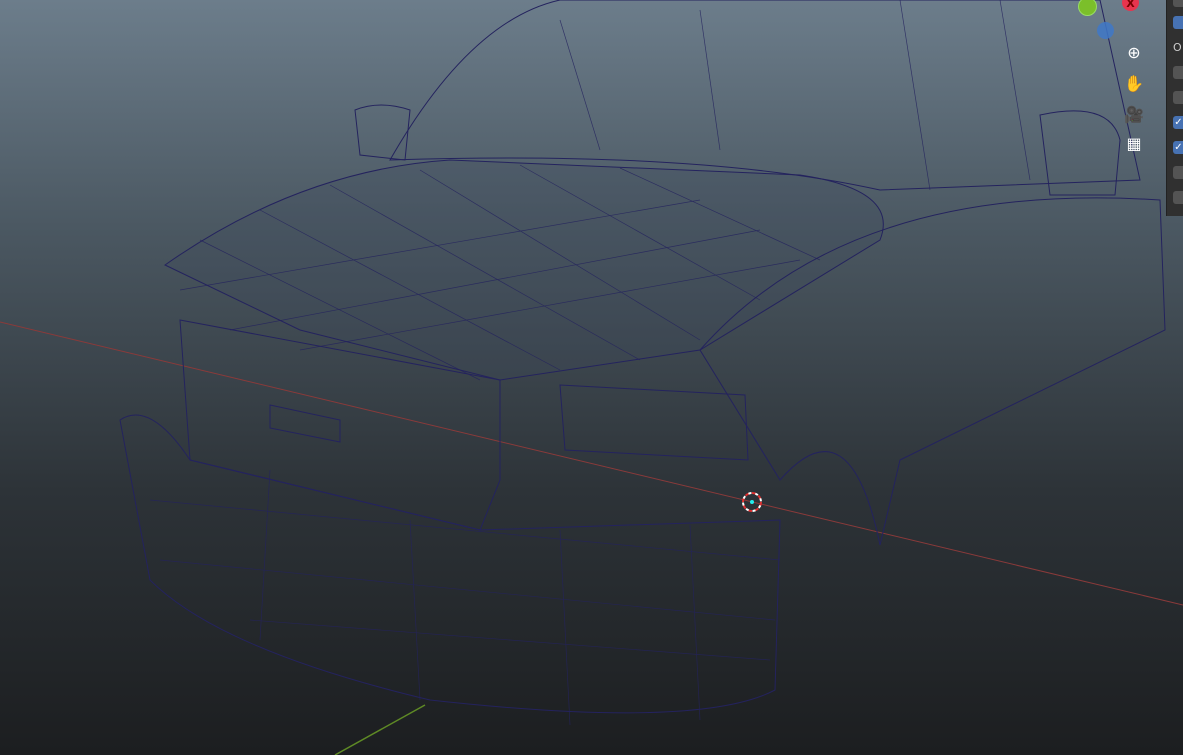 The width and height of the screenshot is (1183, 755). Describe the element at coordinates (1105, 30) in the screenshot. I see `gizmo-z-axis` at that location.